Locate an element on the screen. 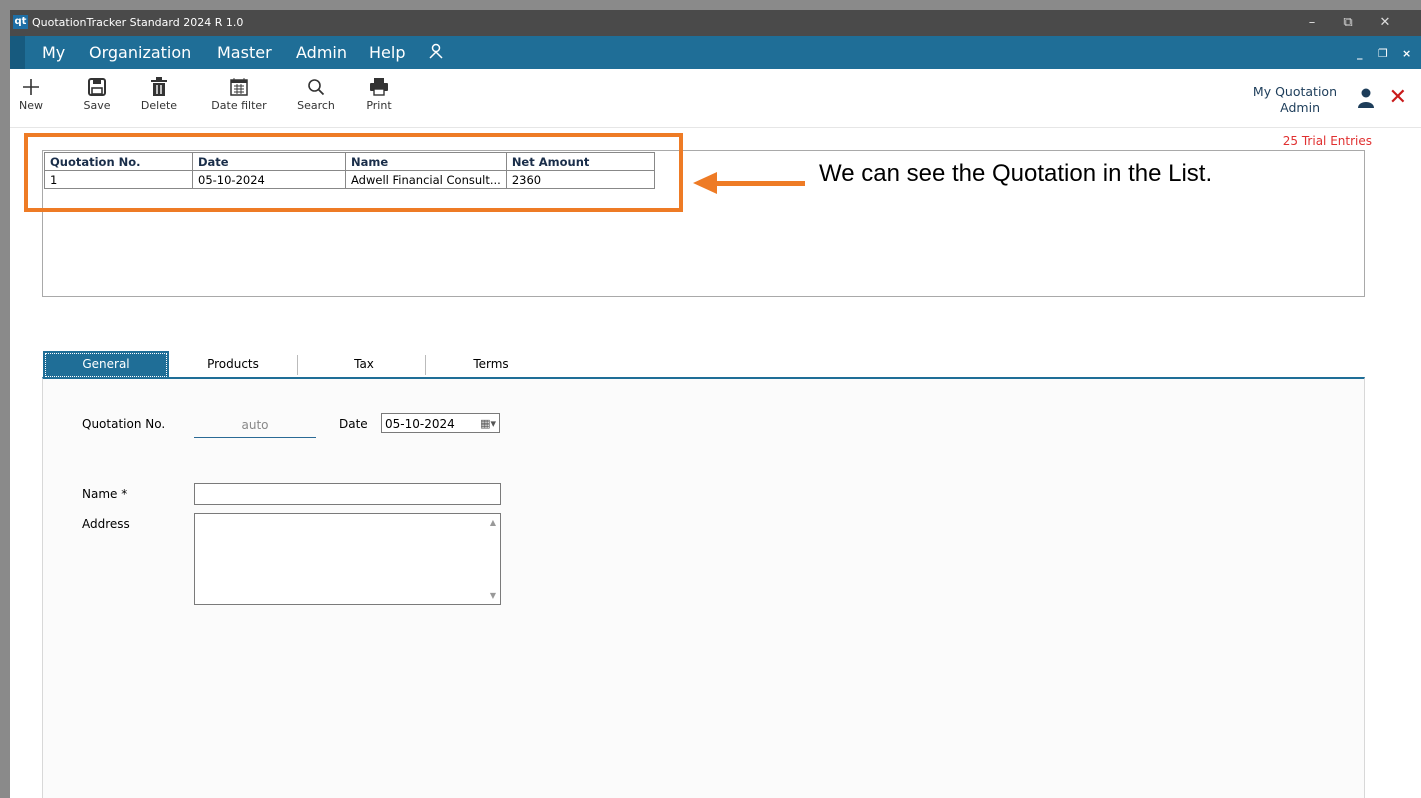 The width and height of the screenshot is (1421, 798). date-label: Date is located at coordinates (353, 424).